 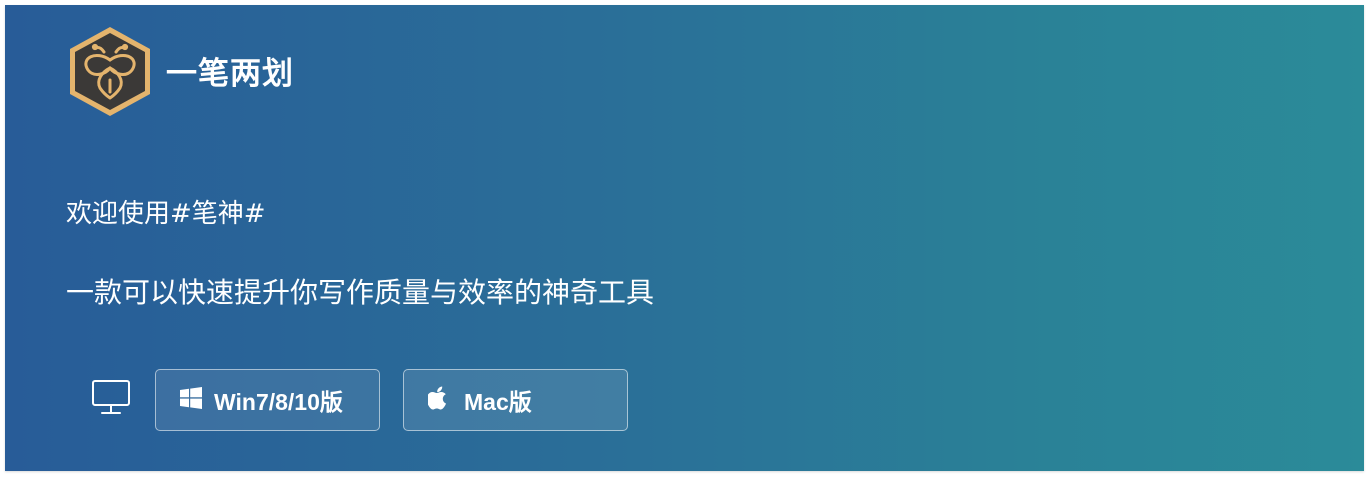 I want to click on download-windows-button: Win7/8/10版, so click(x=267, y=400).